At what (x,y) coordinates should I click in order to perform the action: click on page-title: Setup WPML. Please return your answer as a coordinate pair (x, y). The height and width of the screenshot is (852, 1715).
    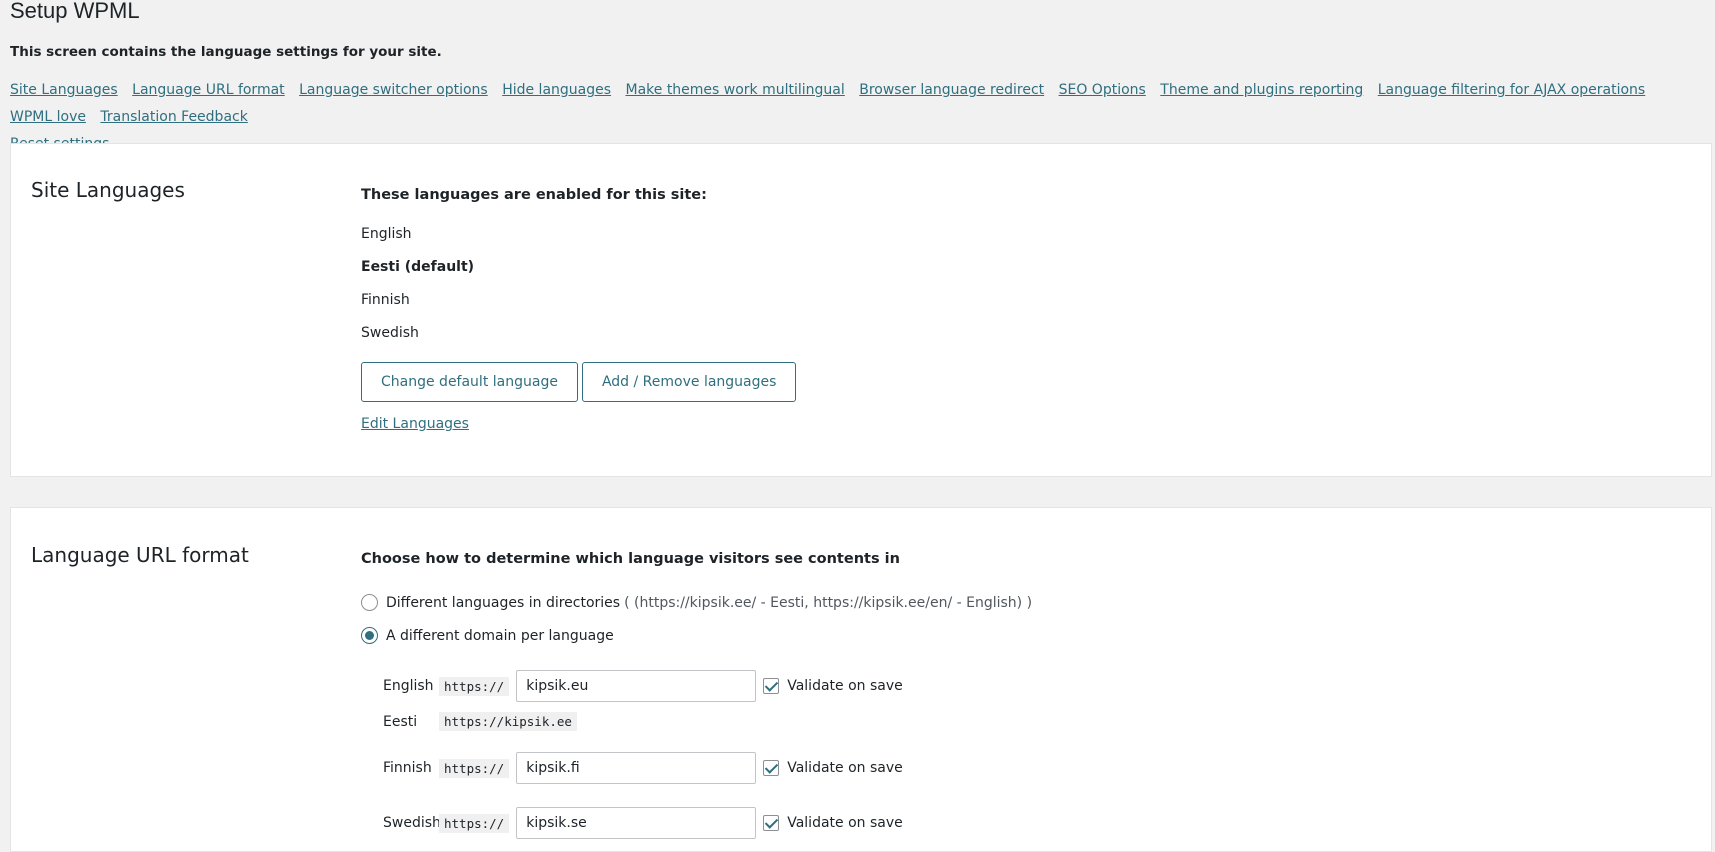
    Looking at the image, I should click on (75, 11).